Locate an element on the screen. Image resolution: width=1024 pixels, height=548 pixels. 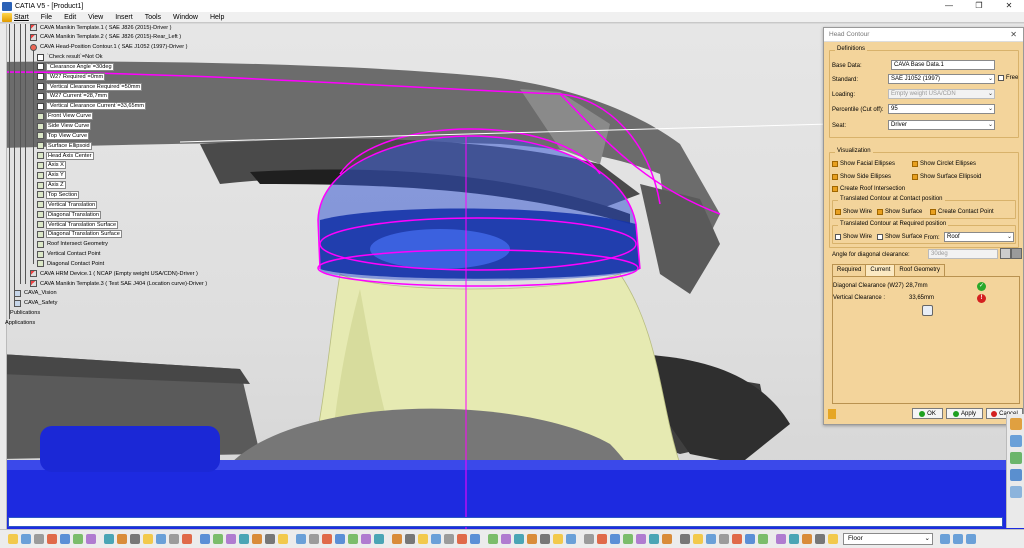
tree-item: CAVA_Vision is located at coordinates (36, 293).